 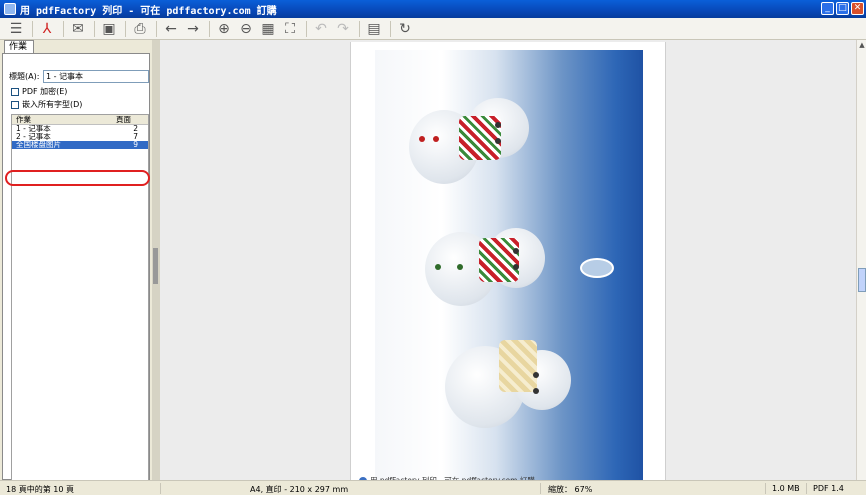 What do you see at coordinates (38, 145) in the screenshot?
I see `job-name: 全国楼盘图片` at bounding box center [38, 145].